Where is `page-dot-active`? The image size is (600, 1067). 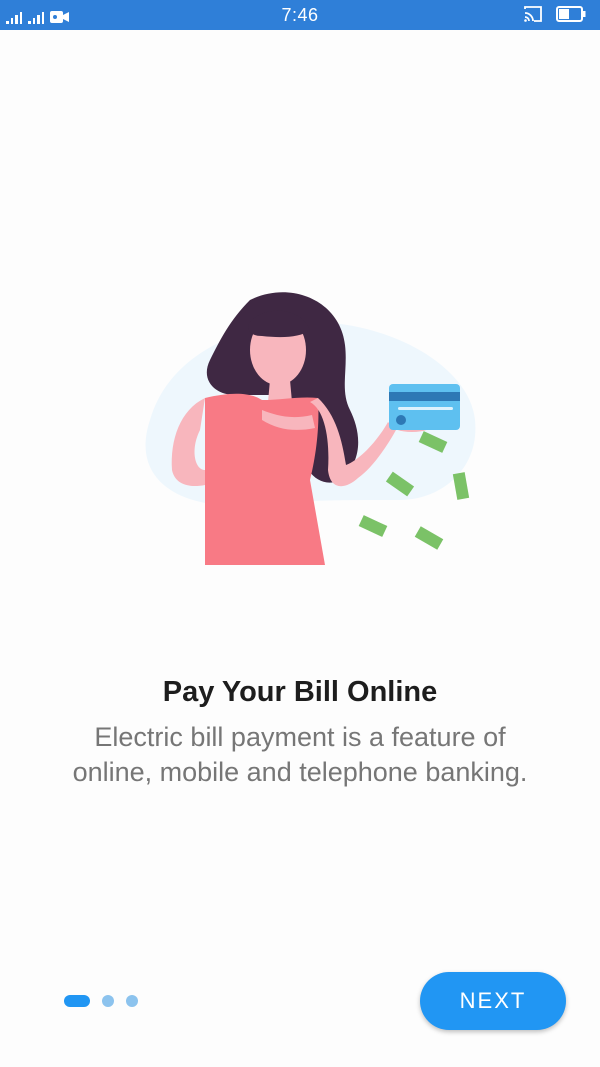
page-dot-active is located at coordinates (77, 1001).